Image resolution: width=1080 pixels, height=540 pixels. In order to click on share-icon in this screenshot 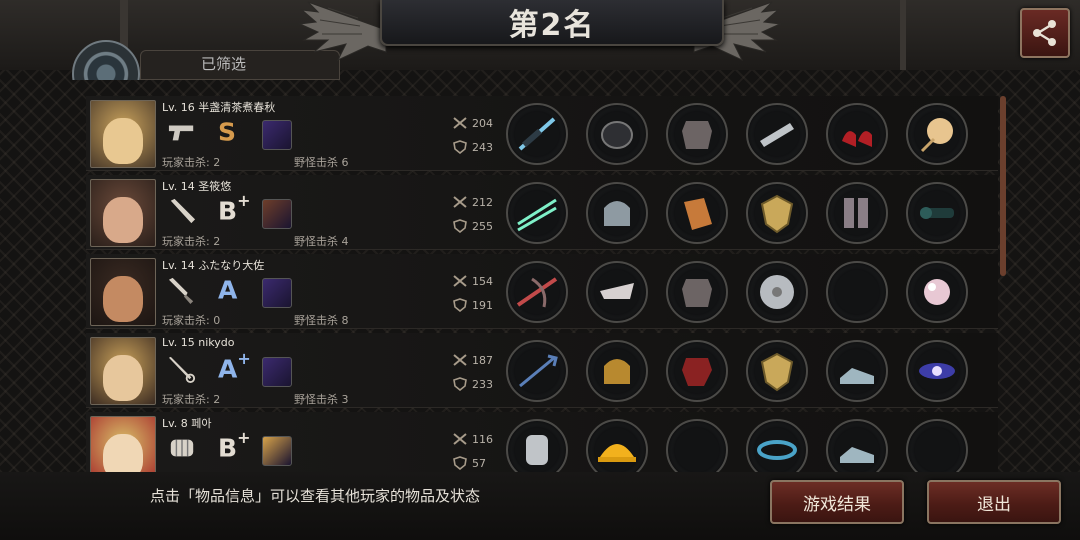, I will do `click(1044, 33)`.